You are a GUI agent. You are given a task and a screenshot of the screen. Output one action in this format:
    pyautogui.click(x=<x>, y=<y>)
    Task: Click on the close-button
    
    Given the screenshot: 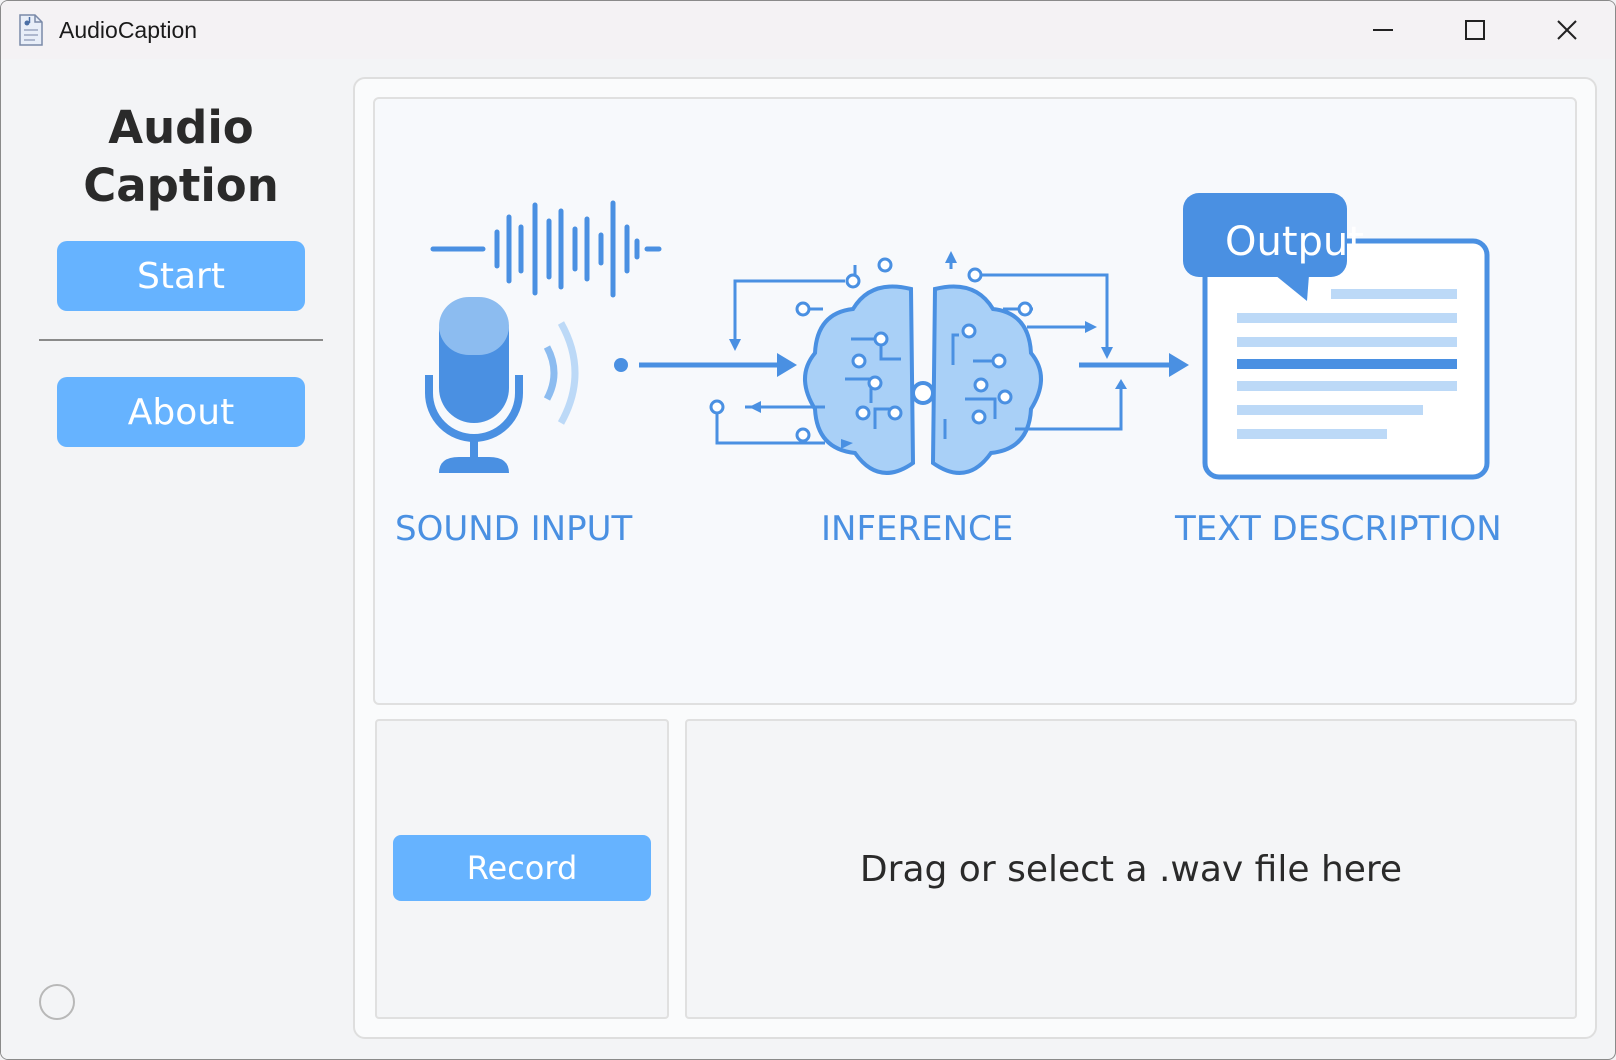 What is the action you would take?
    pyautogui.click(x=1567, y=30)
    